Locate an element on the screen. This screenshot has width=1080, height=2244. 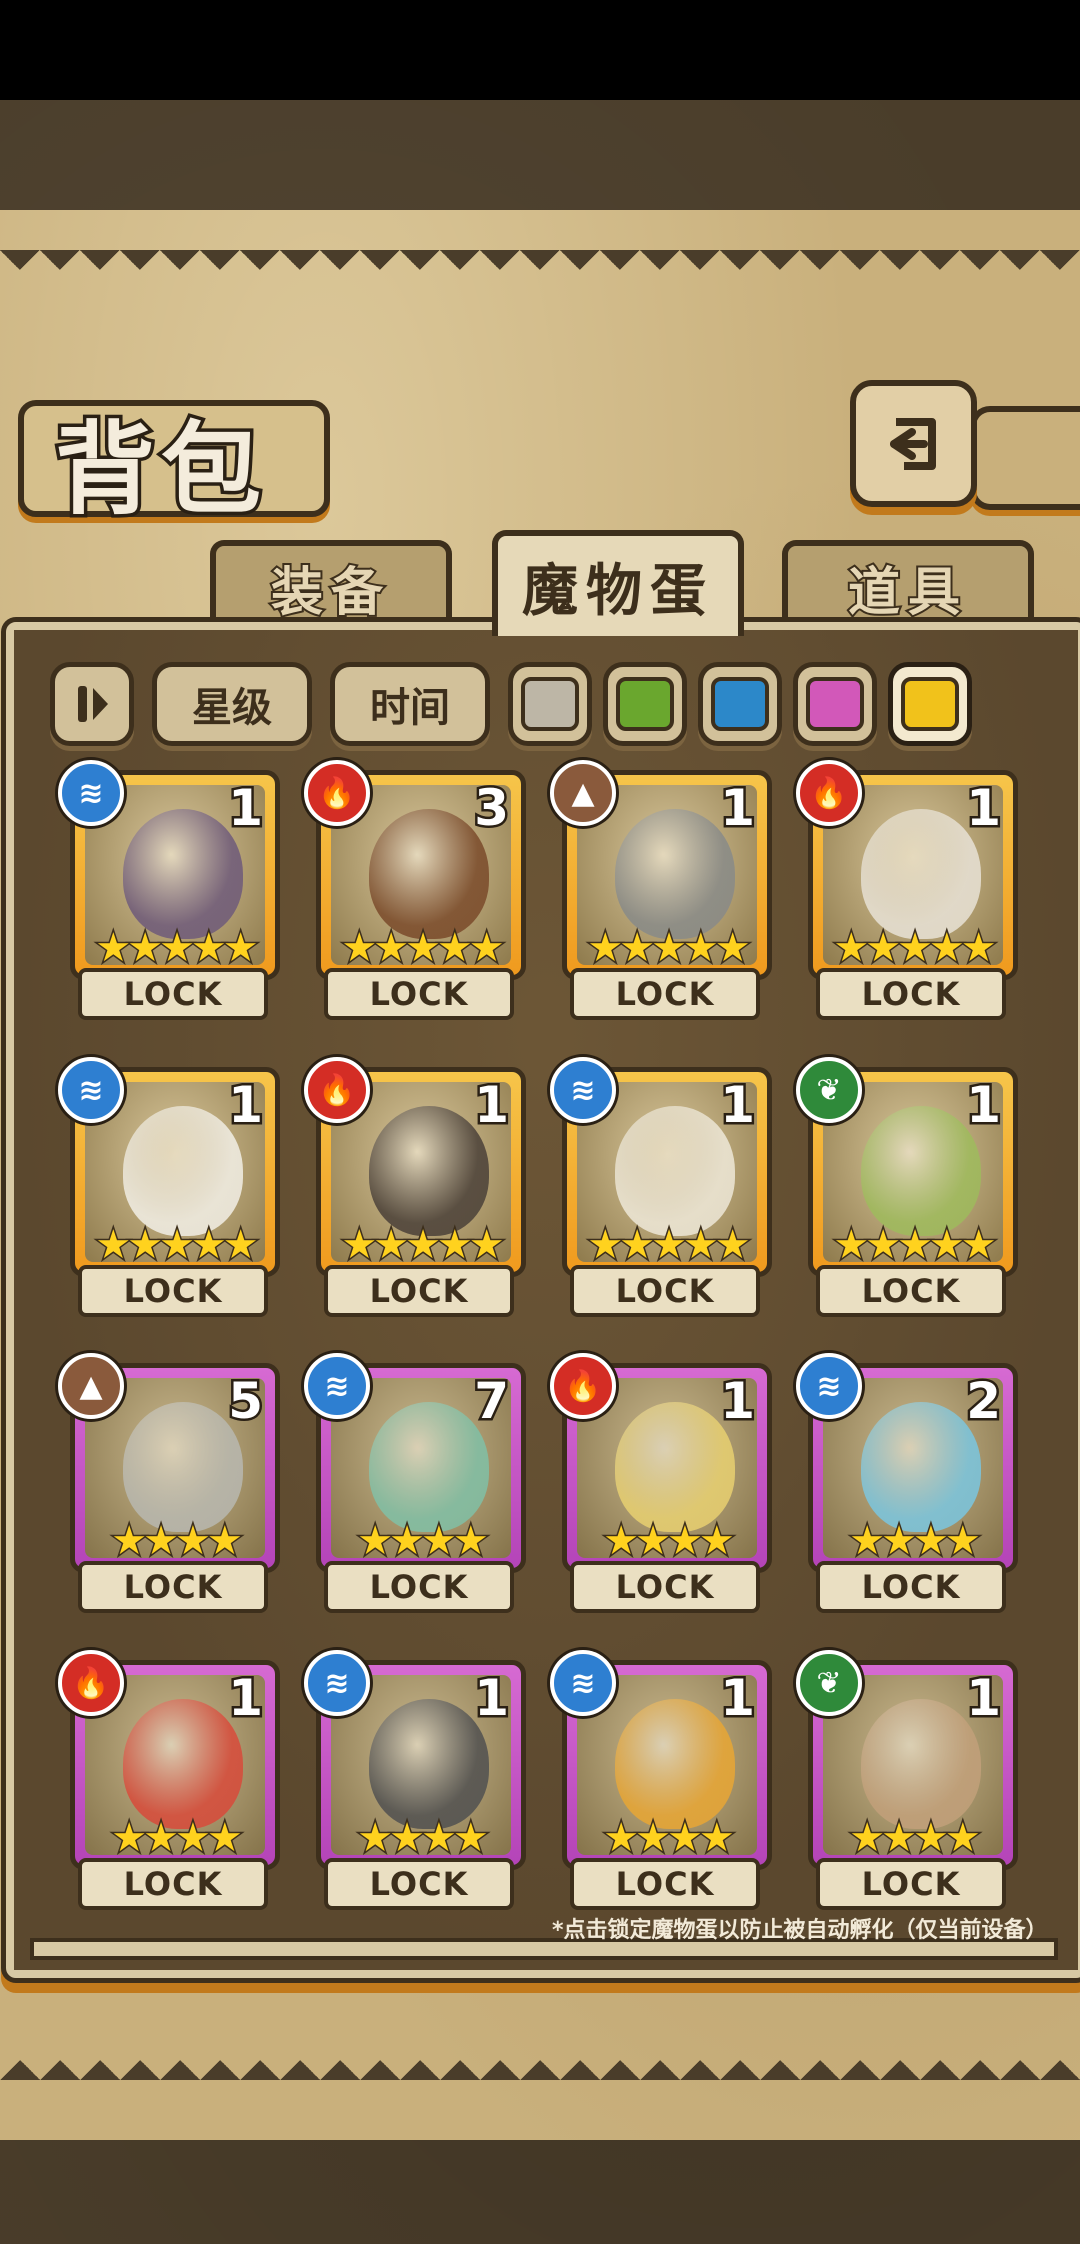
earth-element-icon: ▲ is located at coordinates (583, 793).